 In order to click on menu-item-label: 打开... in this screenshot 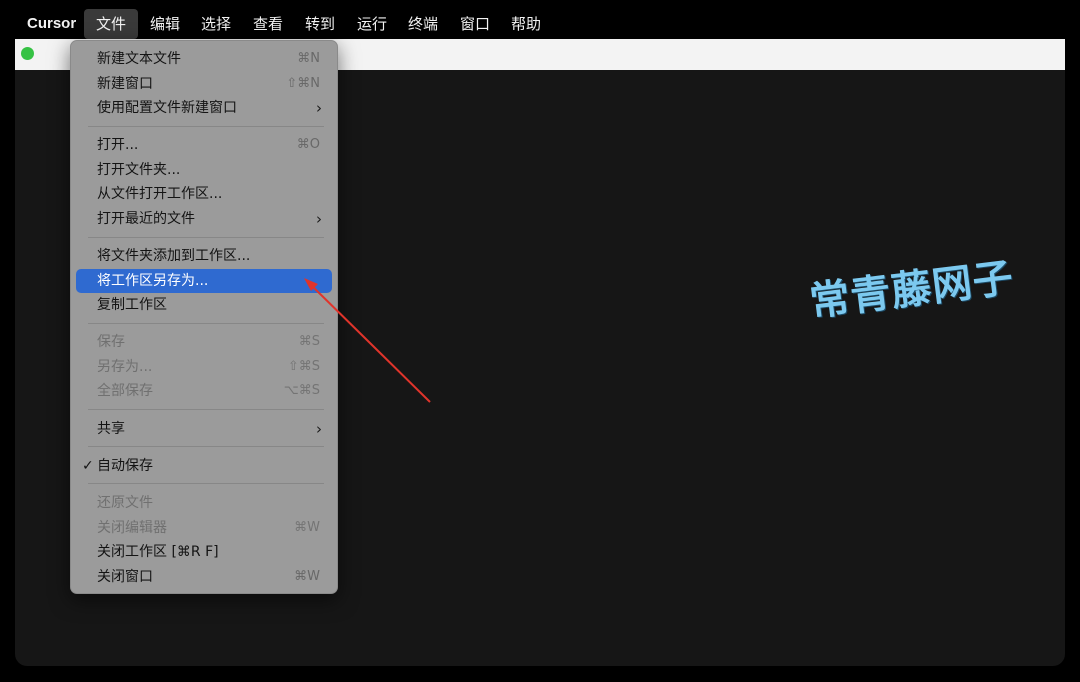, I will do `click(118, 145)`.